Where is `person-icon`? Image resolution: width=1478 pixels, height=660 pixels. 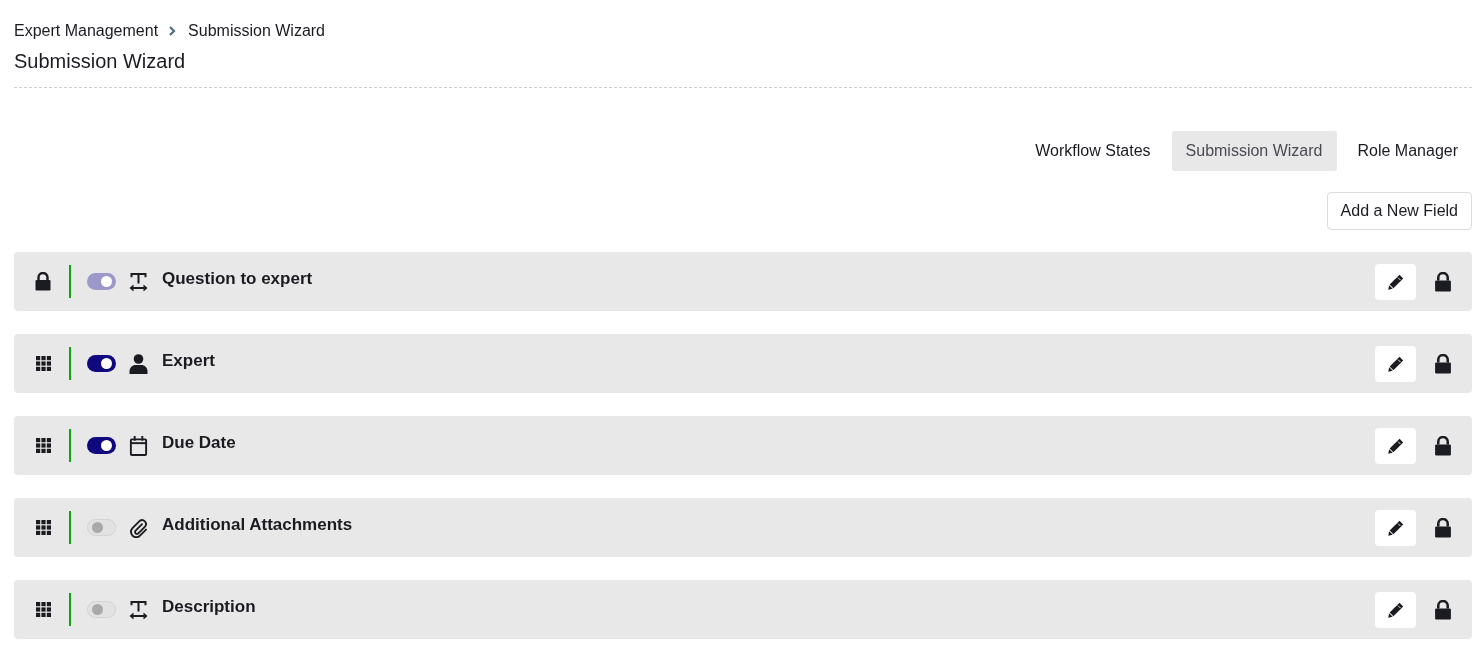
person-icon is located at coordinates (138, 363).